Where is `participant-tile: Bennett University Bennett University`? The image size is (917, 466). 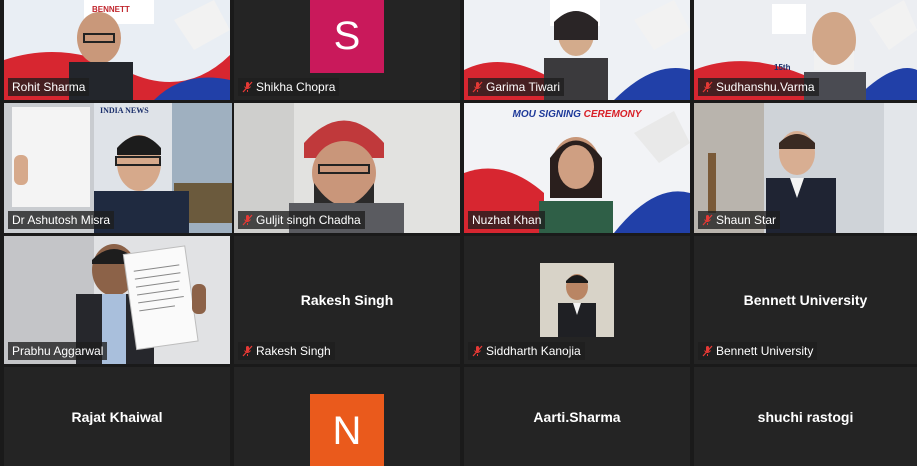
participant-tile: Bennett University Bennett University is located at coordinates (805, 300).